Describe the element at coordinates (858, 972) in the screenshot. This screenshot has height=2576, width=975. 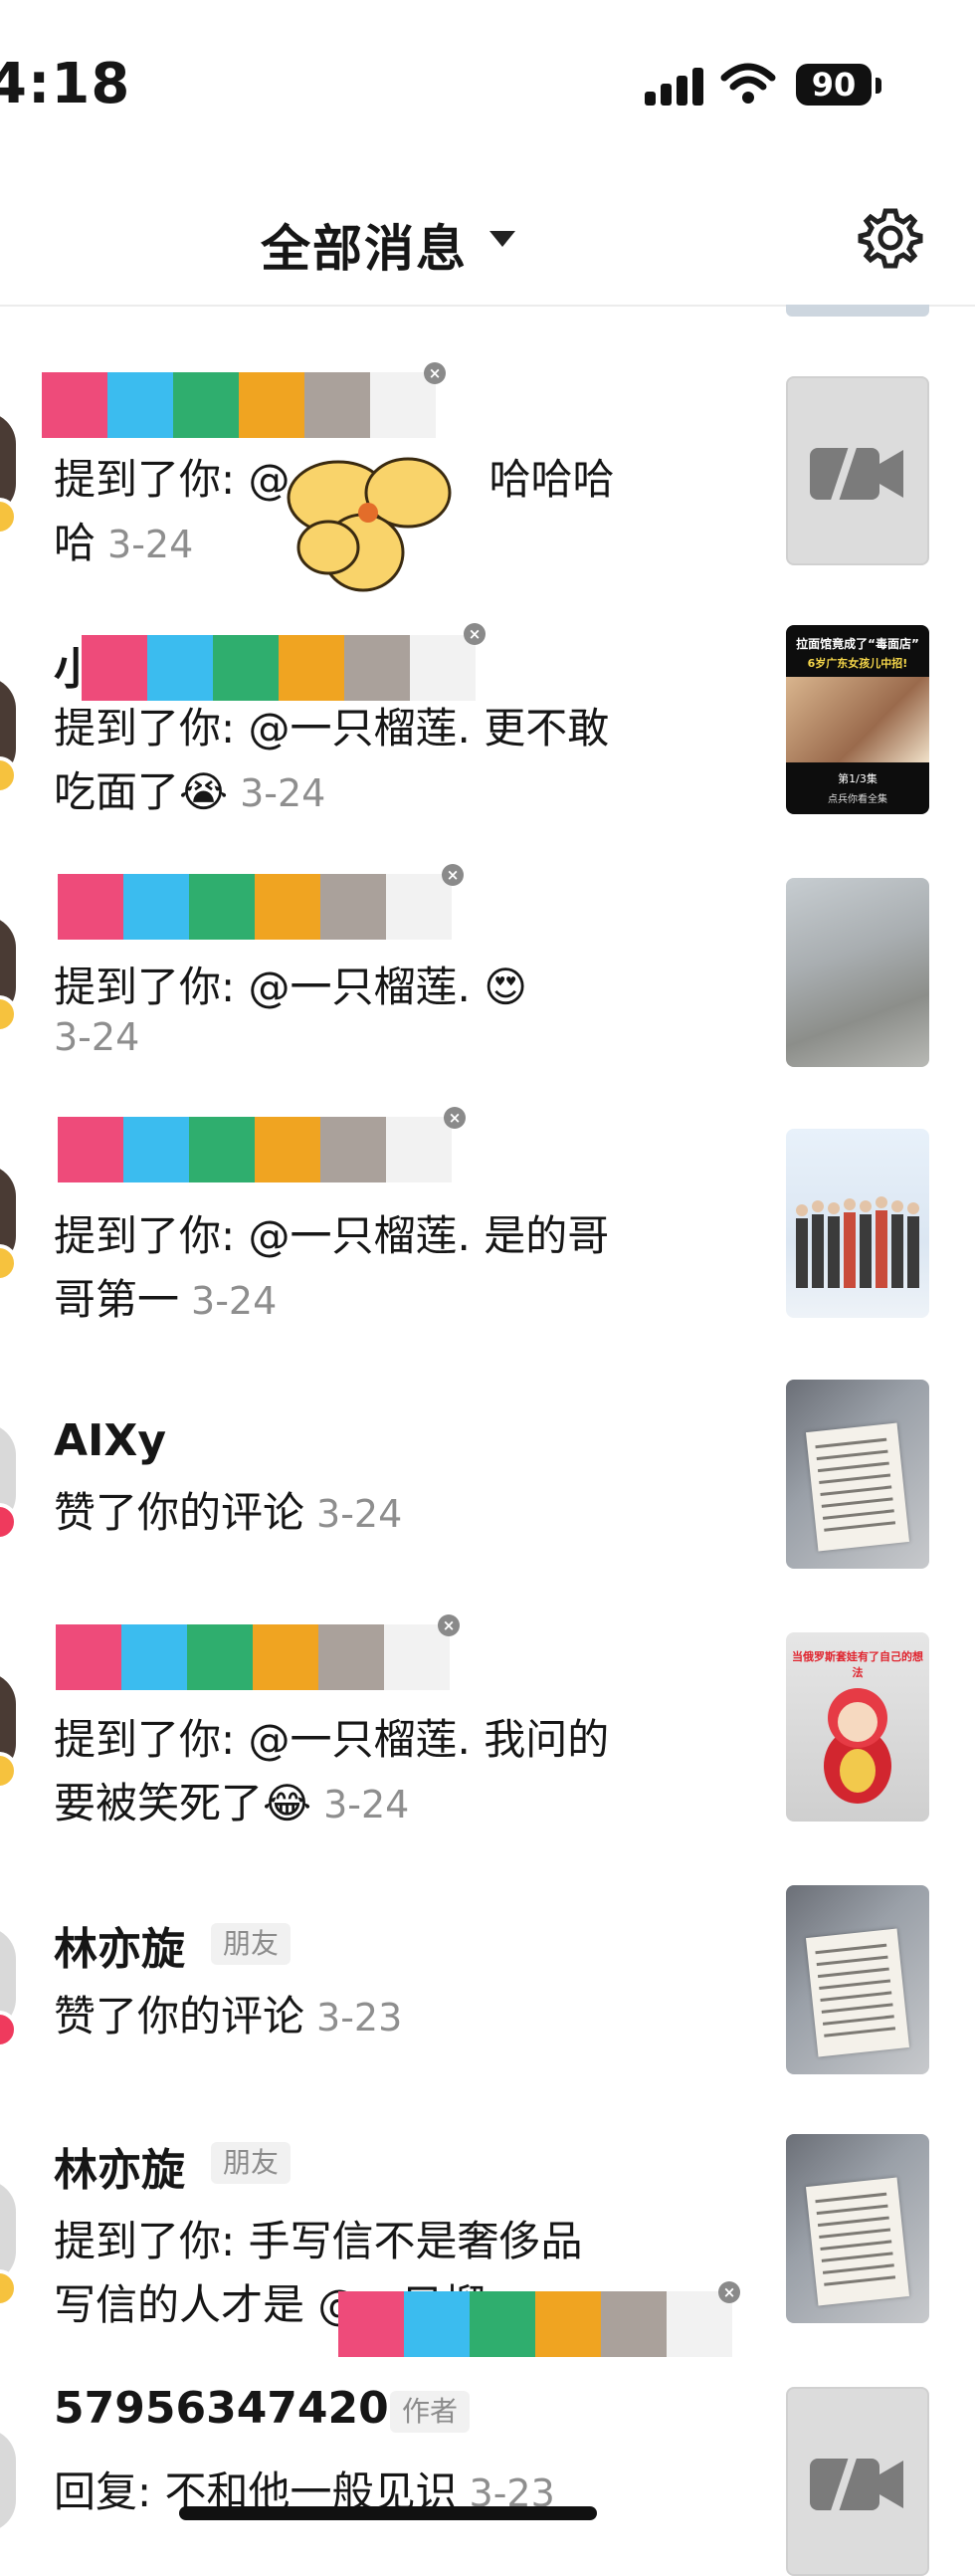
I see `photo-thumbnail` at that location.